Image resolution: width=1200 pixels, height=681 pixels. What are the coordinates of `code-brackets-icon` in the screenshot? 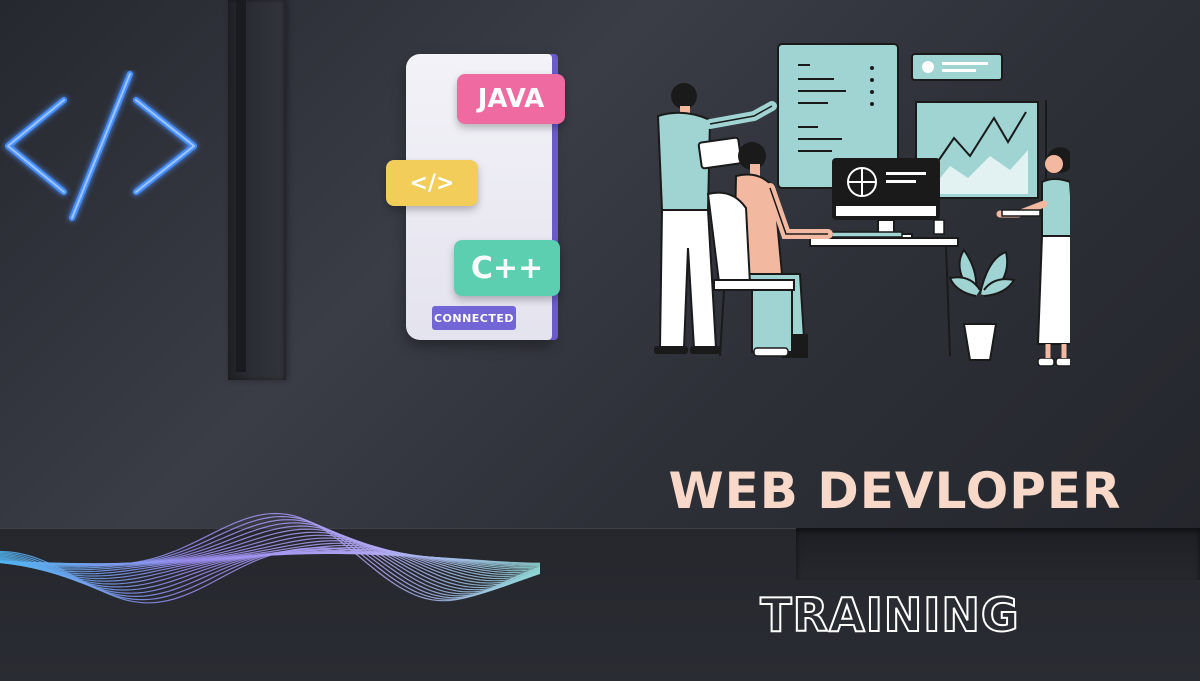 It's located at (101, 146).